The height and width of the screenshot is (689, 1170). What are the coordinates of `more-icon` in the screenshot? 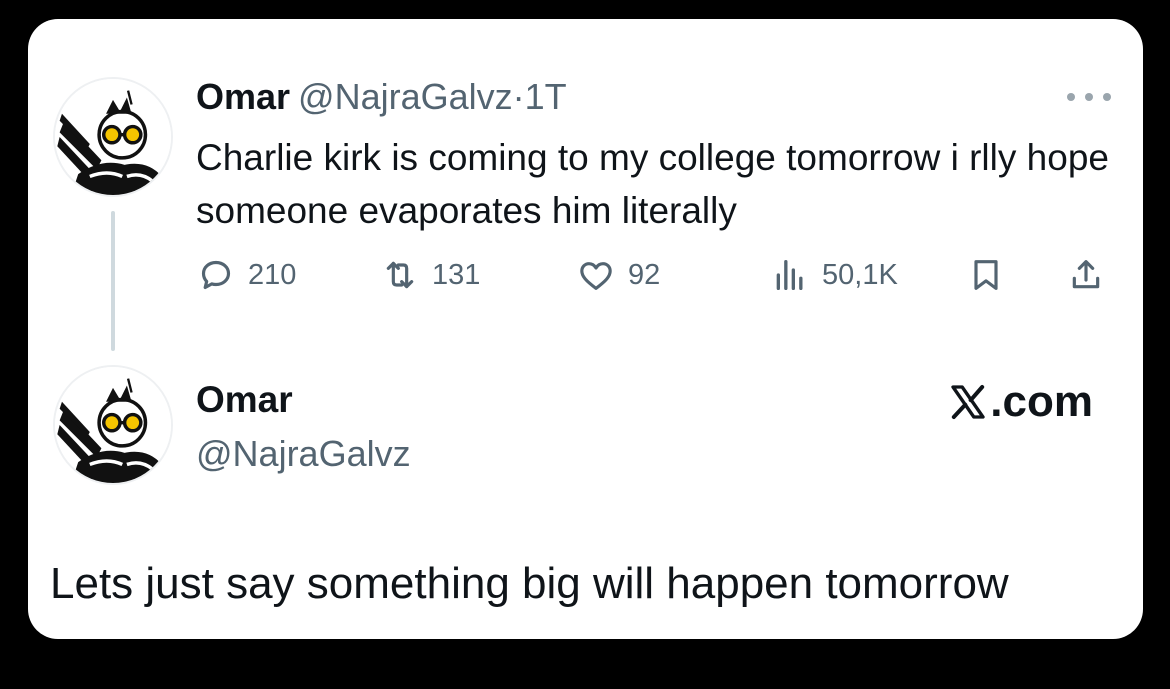 It's located at (1089, 97).